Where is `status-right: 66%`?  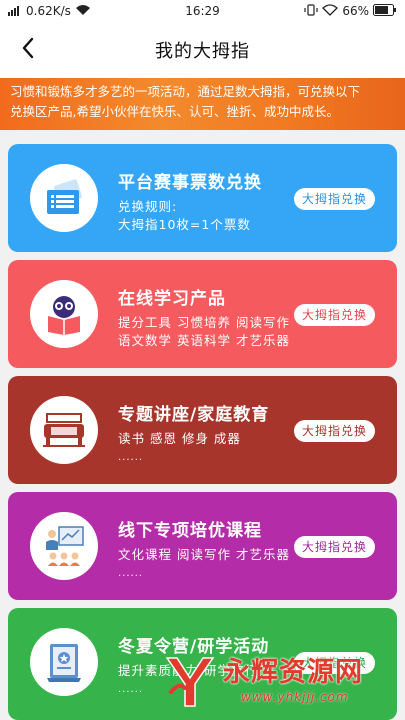 status-right: 66% is located at coordinates (350, 11).